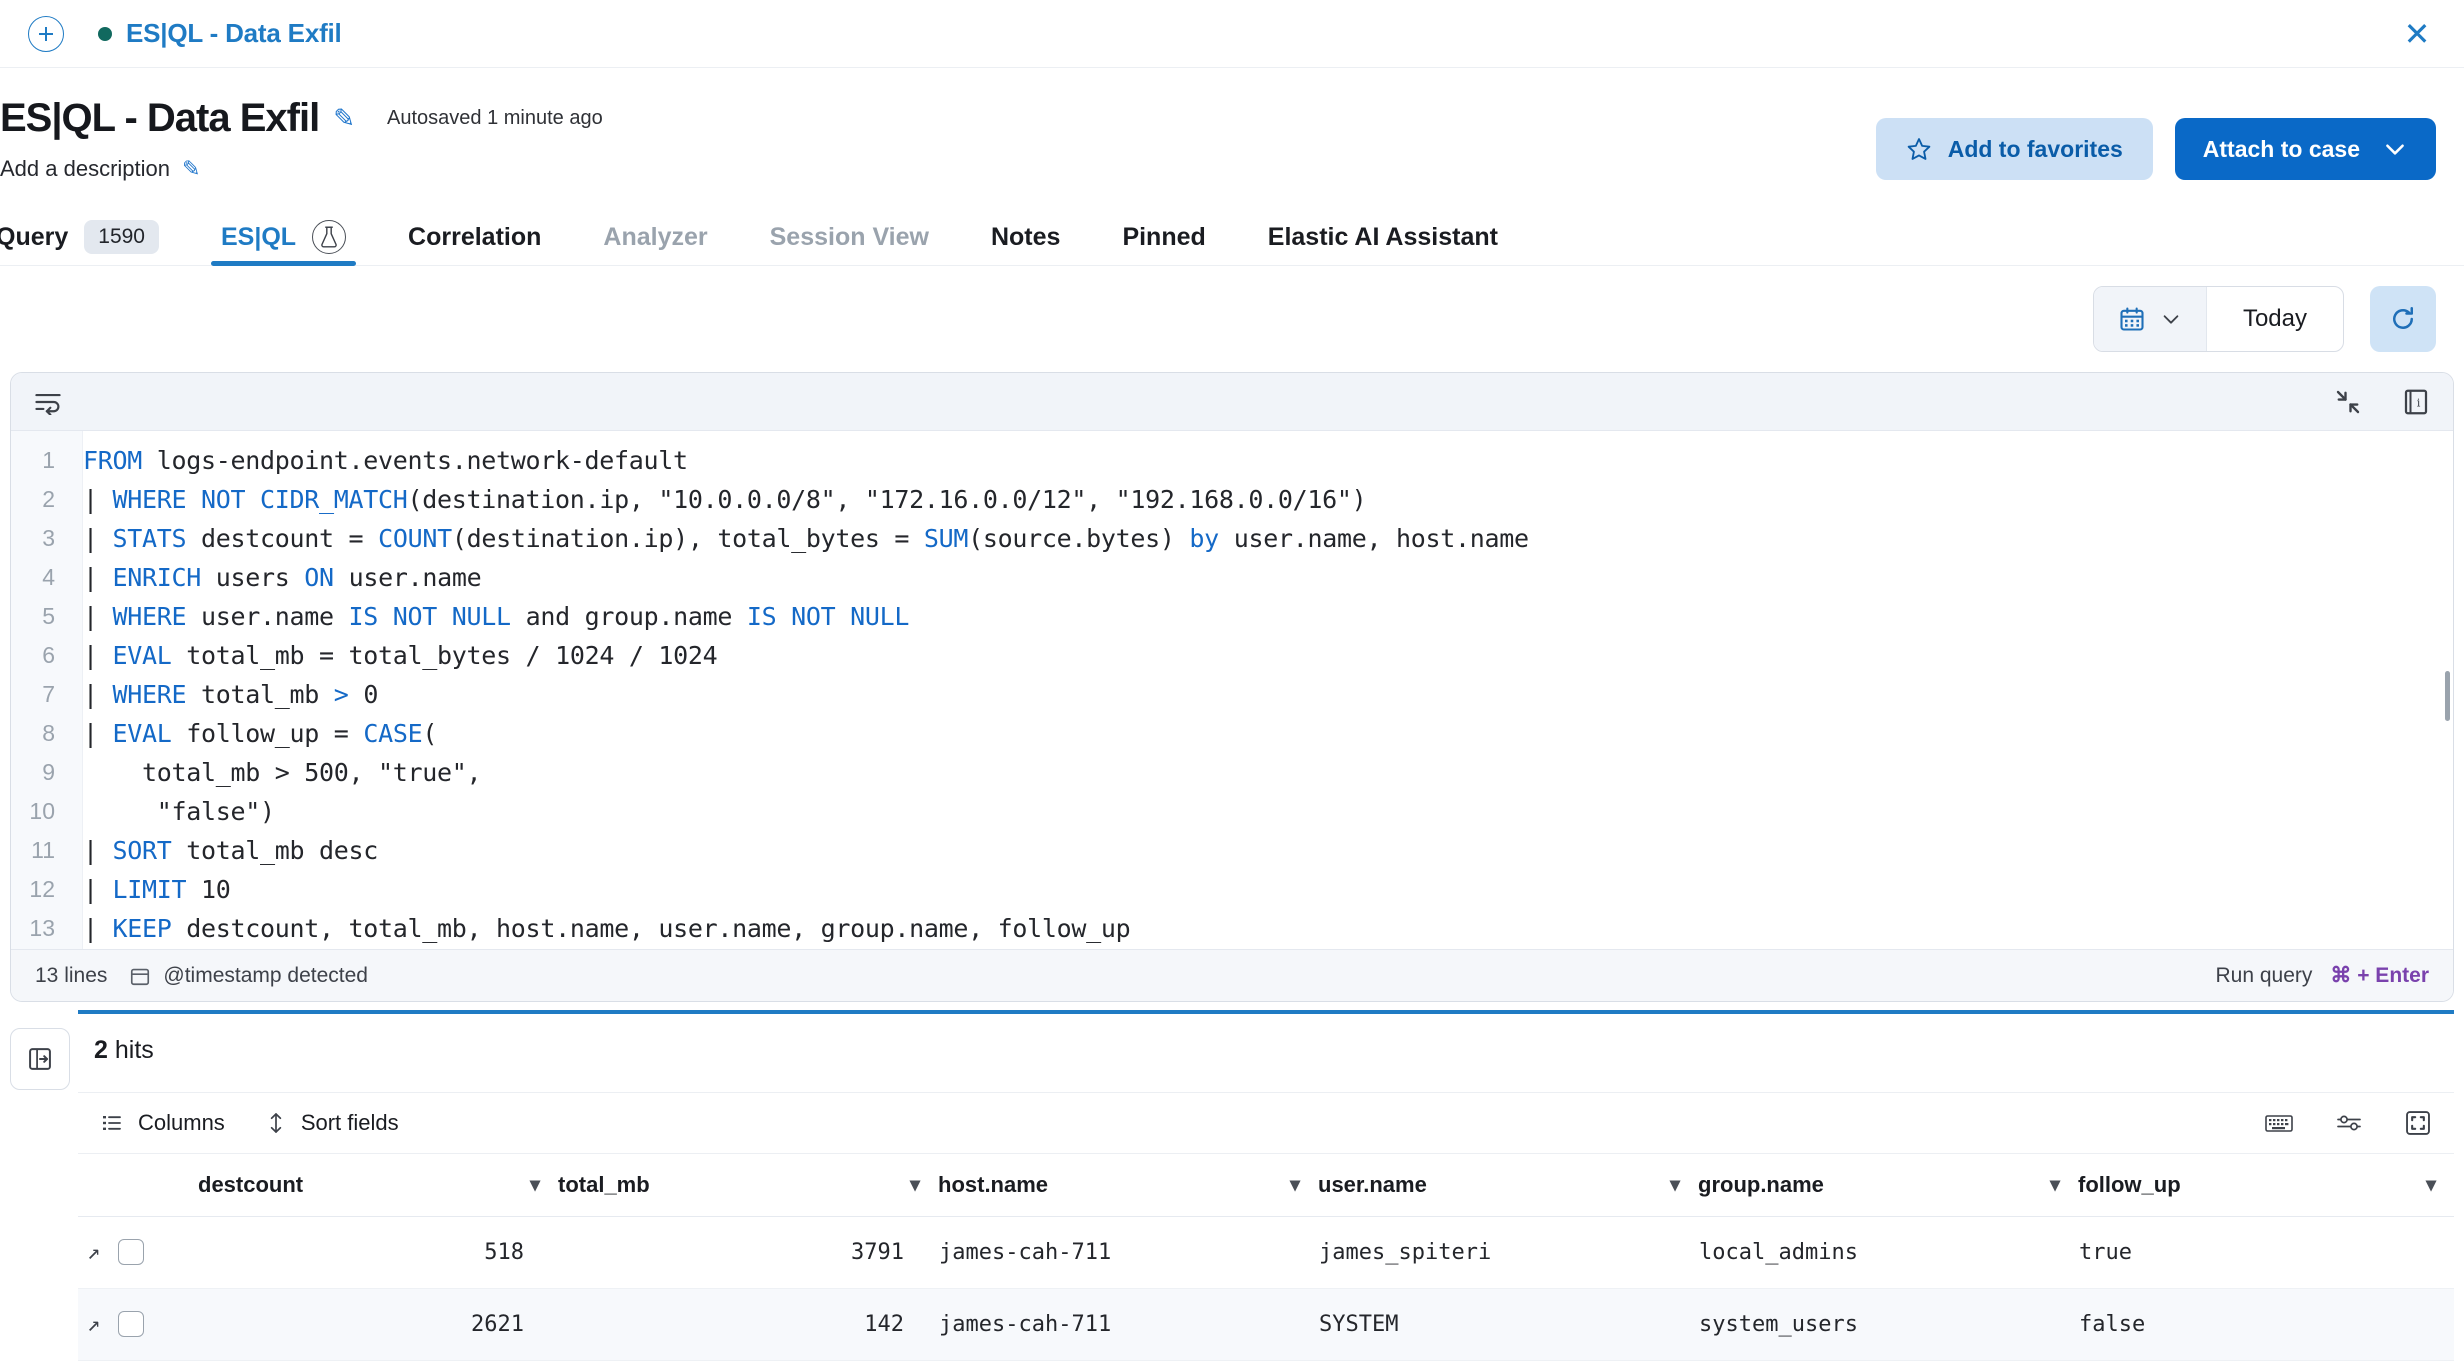 The image size is (2464, 1372). Describe the element at coordinates (48, 402) in the screenshot. I see `word-wrap-icon` at that location.